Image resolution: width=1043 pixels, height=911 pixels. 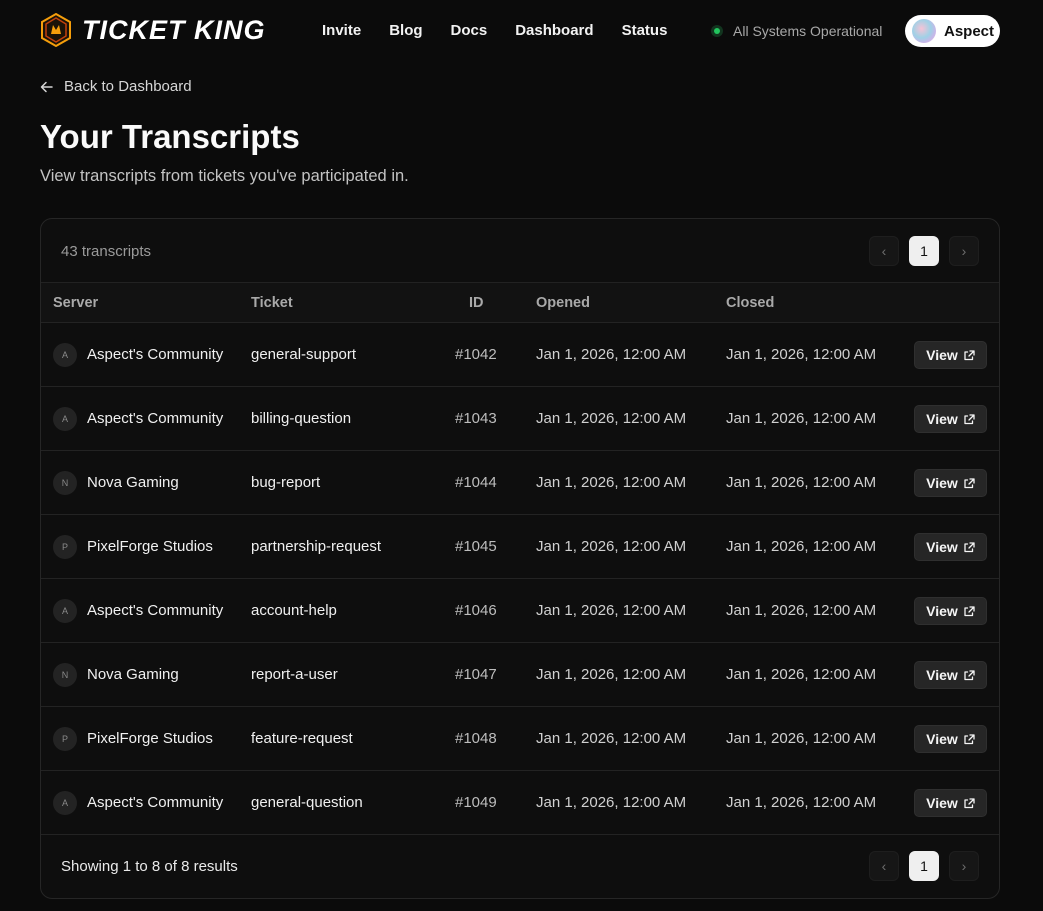 What do you see at coordinates (341, 30) in the screenshot?
I see `nav-invite: Invite` at bounding box center [341, 30].